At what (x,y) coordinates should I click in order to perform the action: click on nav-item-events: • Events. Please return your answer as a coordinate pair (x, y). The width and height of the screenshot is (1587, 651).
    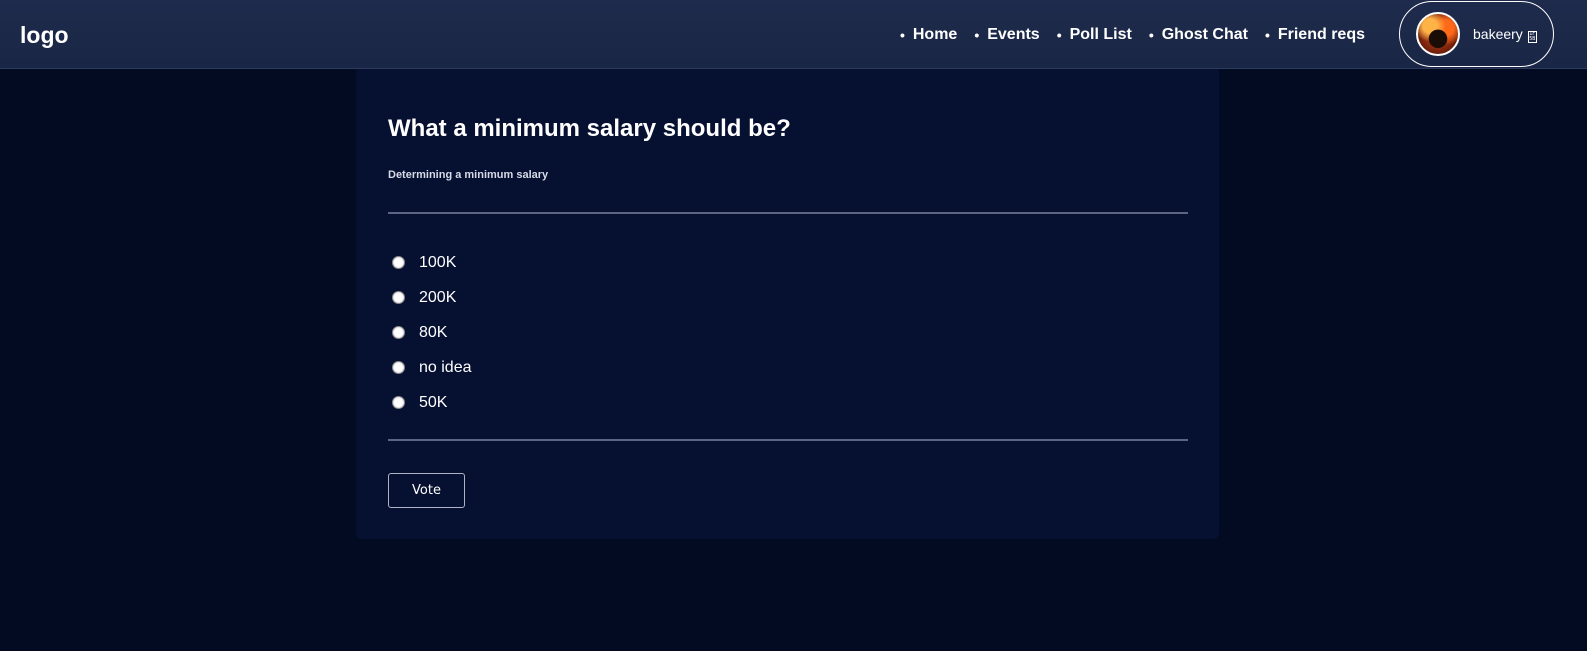
    Looking at the image, I should click on (1006, 35).